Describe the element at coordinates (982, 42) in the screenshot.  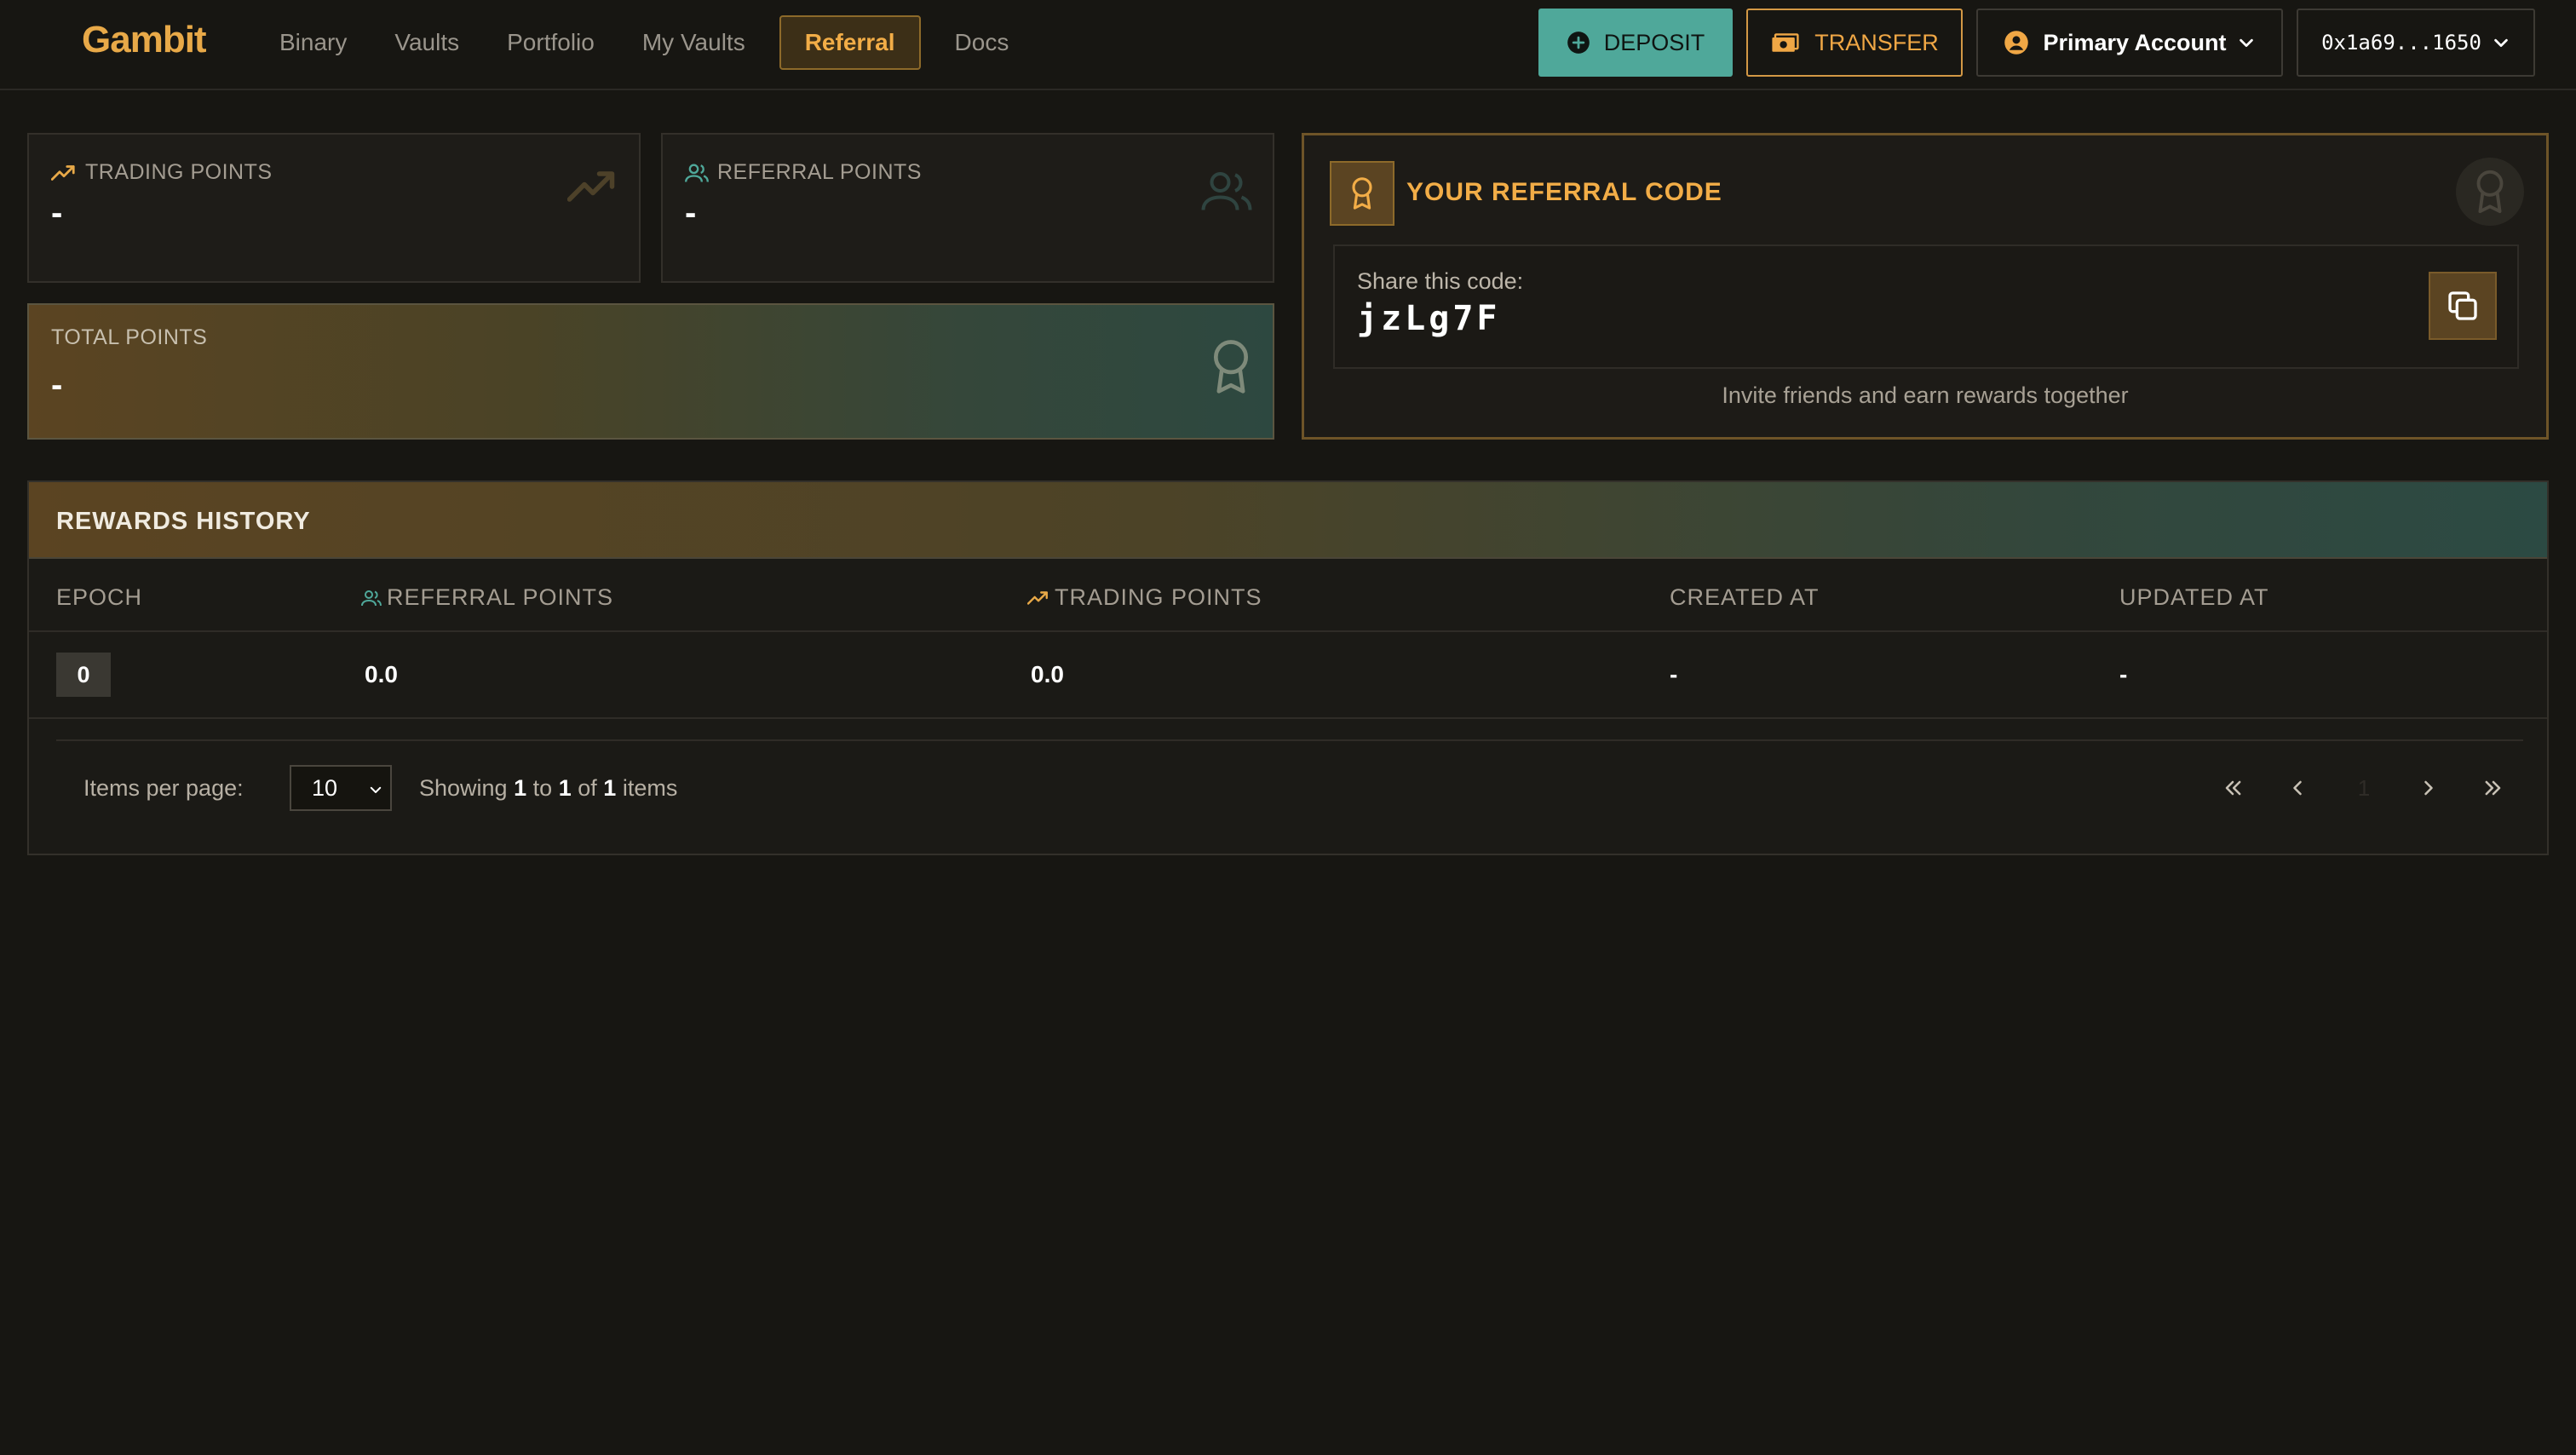
I see `nav-docs: Docs` at that location.